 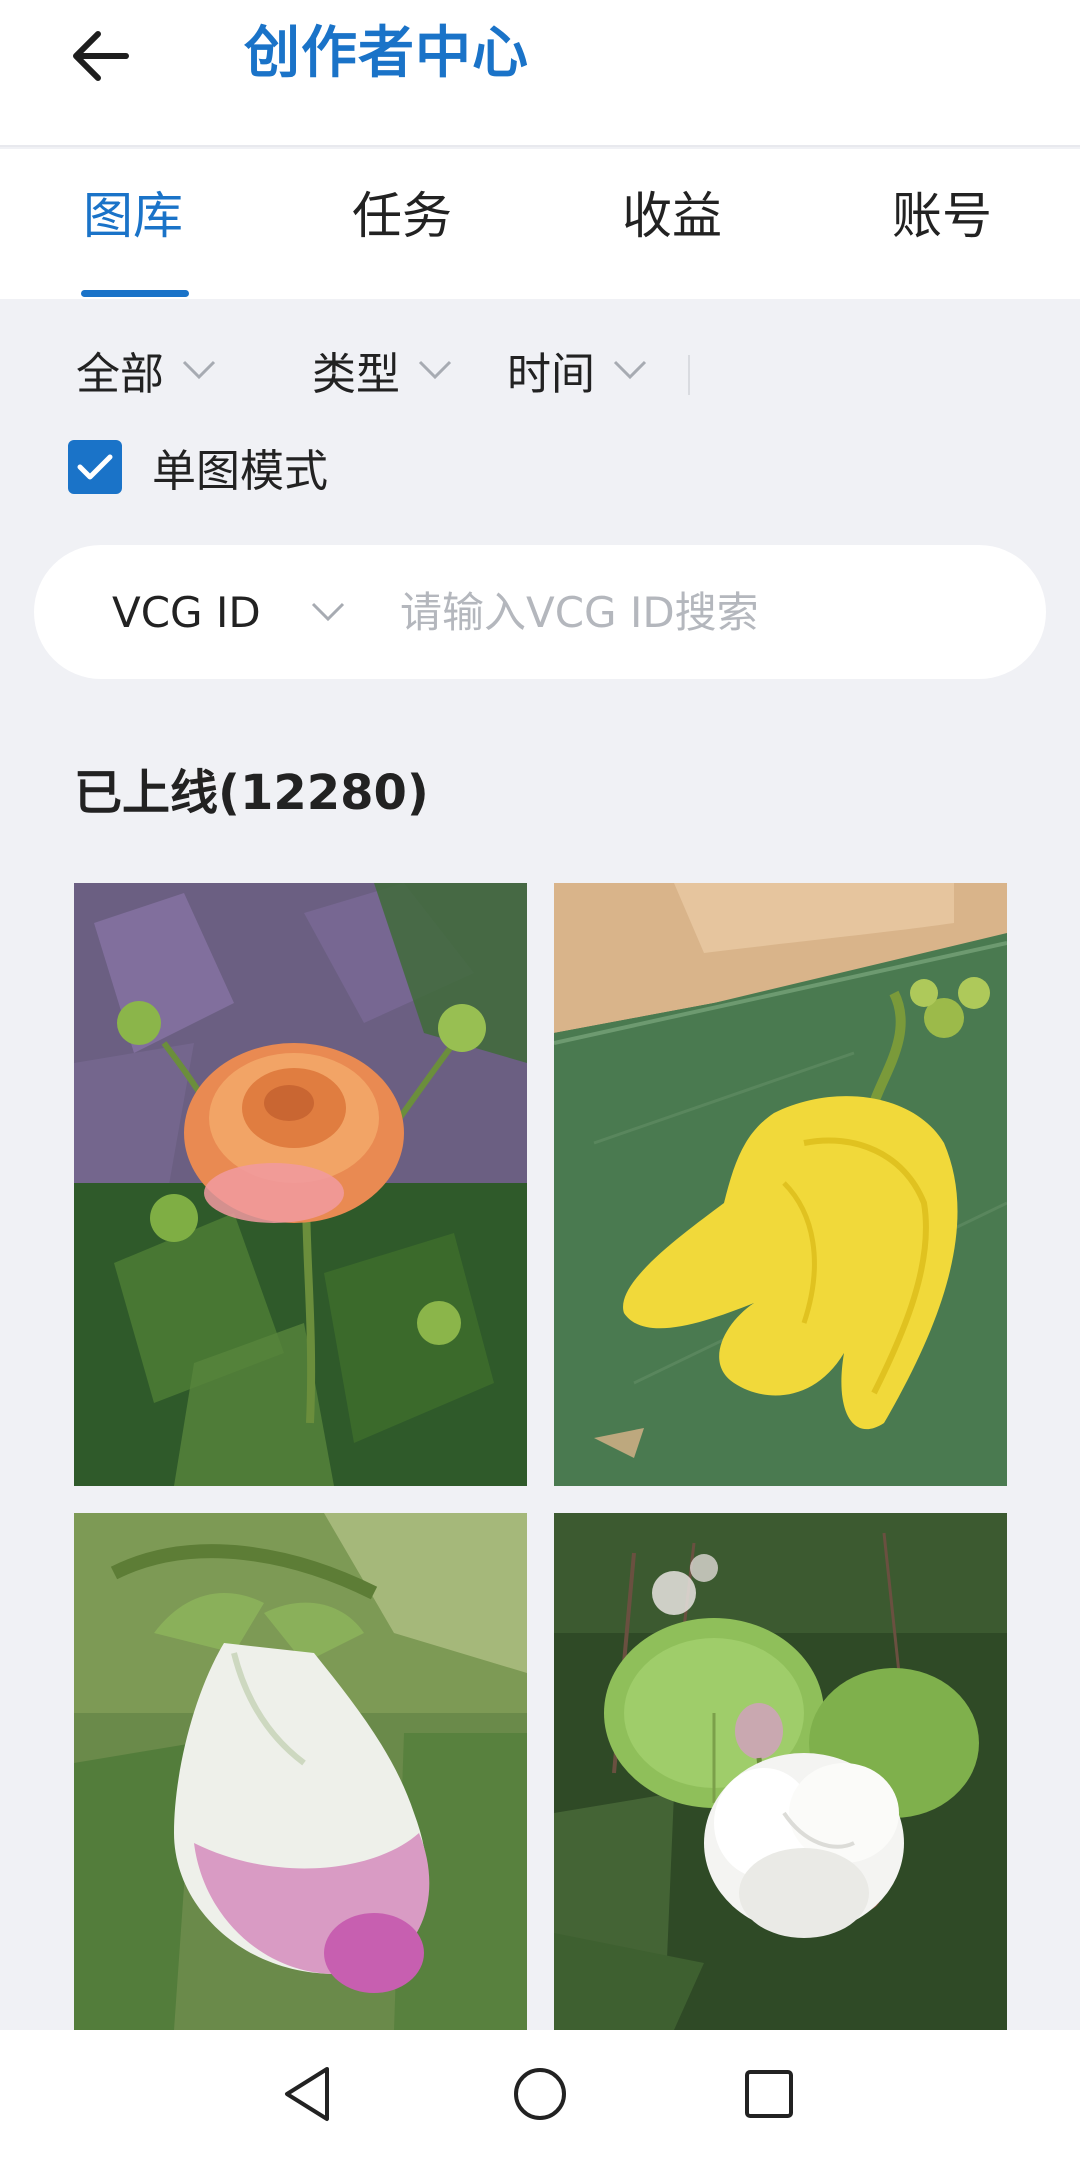 I want to click on nav-back-button, so click(x=308, y=2094).